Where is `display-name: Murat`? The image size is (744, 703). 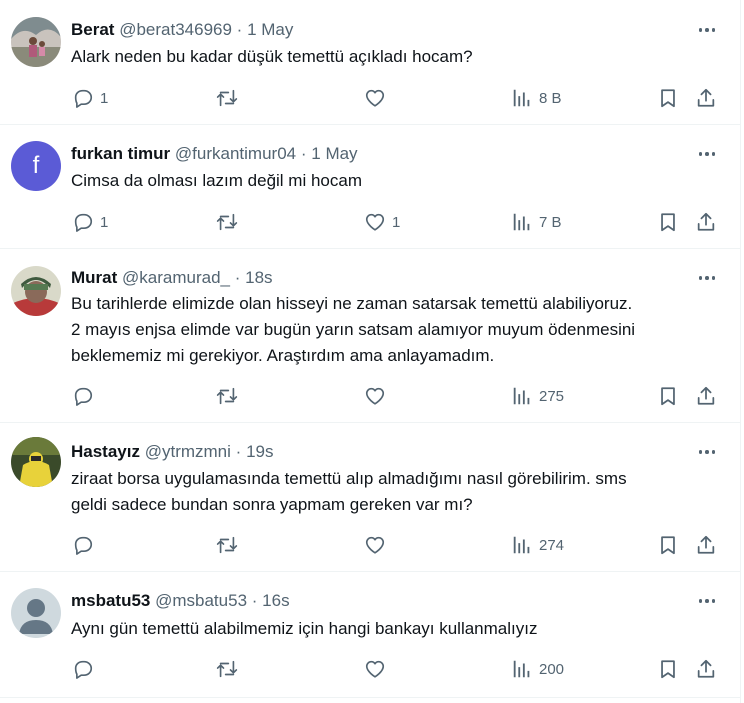
display-name: Murat is located at coordinates (94, 277).